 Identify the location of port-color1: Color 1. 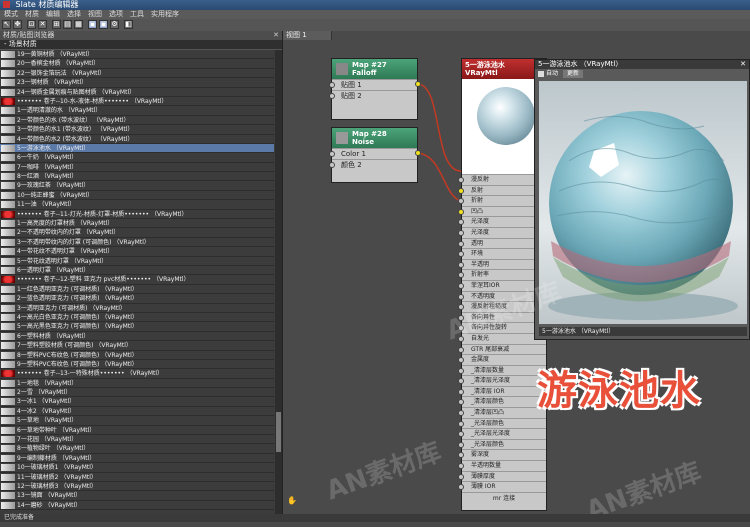
(373, 153).